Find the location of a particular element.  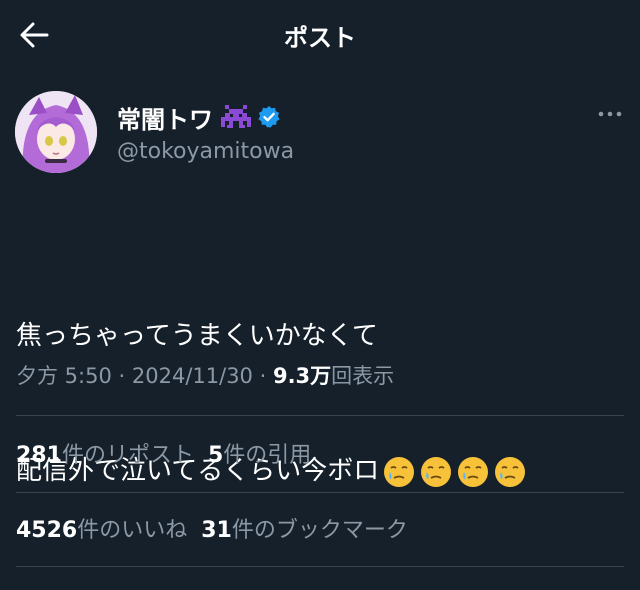

repost-label: 件のリポスト is located at coordinates (127, 455).